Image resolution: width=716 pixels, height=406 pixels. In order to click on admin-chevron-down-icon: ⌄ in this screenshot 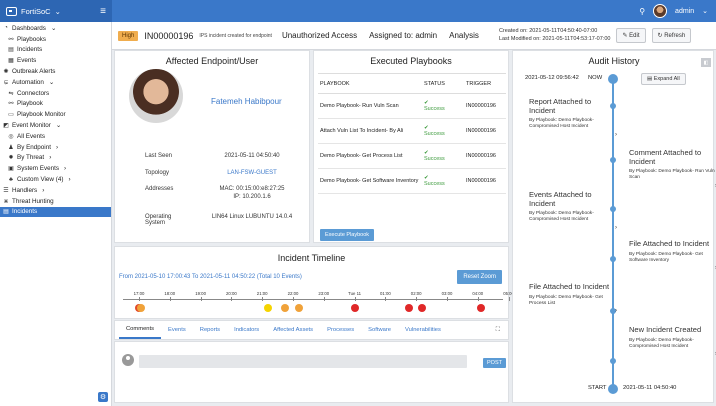, I will do `click(705, 11)`.